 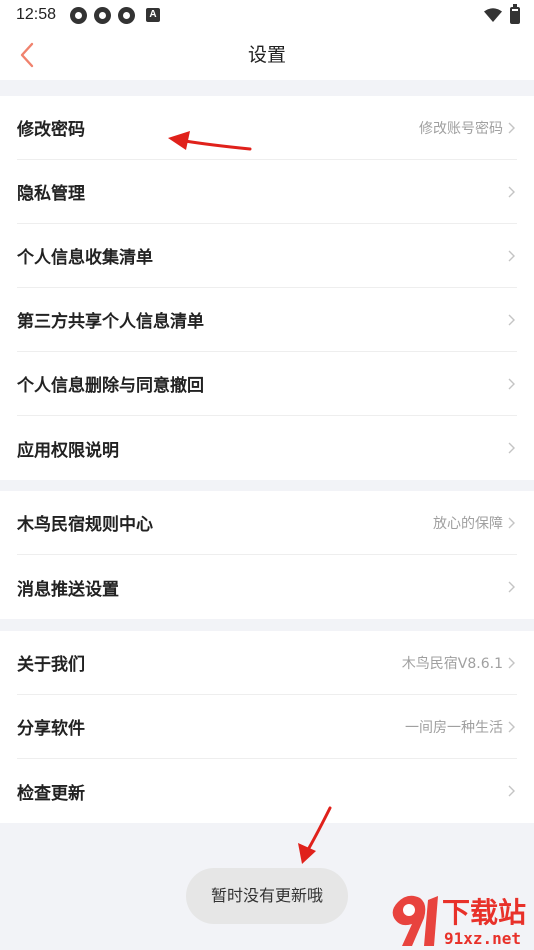 I want to click on settings-group-rules: 木鸟民宿规则中心 放心的保障 消息推送设置, so click(x=267, y=555).